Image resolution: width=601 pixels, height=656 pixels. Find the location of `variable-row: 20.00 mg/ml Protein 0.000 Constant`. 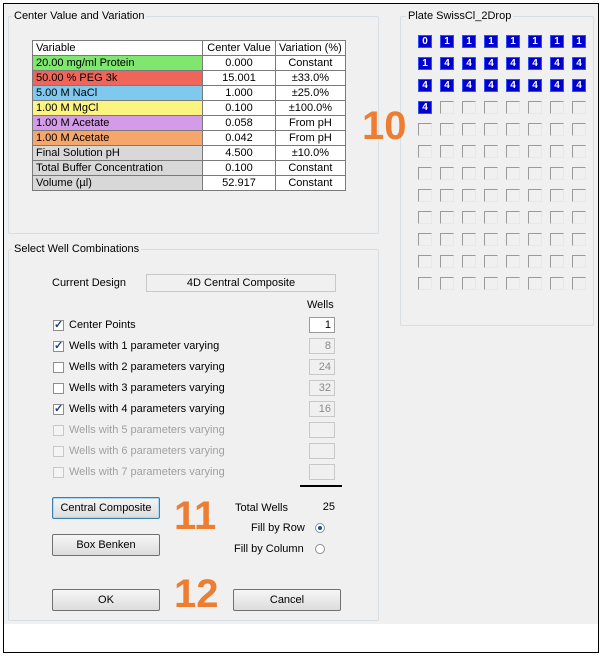

variable-row: 20.00 mg/ml Protein 0.000 Constant is located at coordinates (189, 63).